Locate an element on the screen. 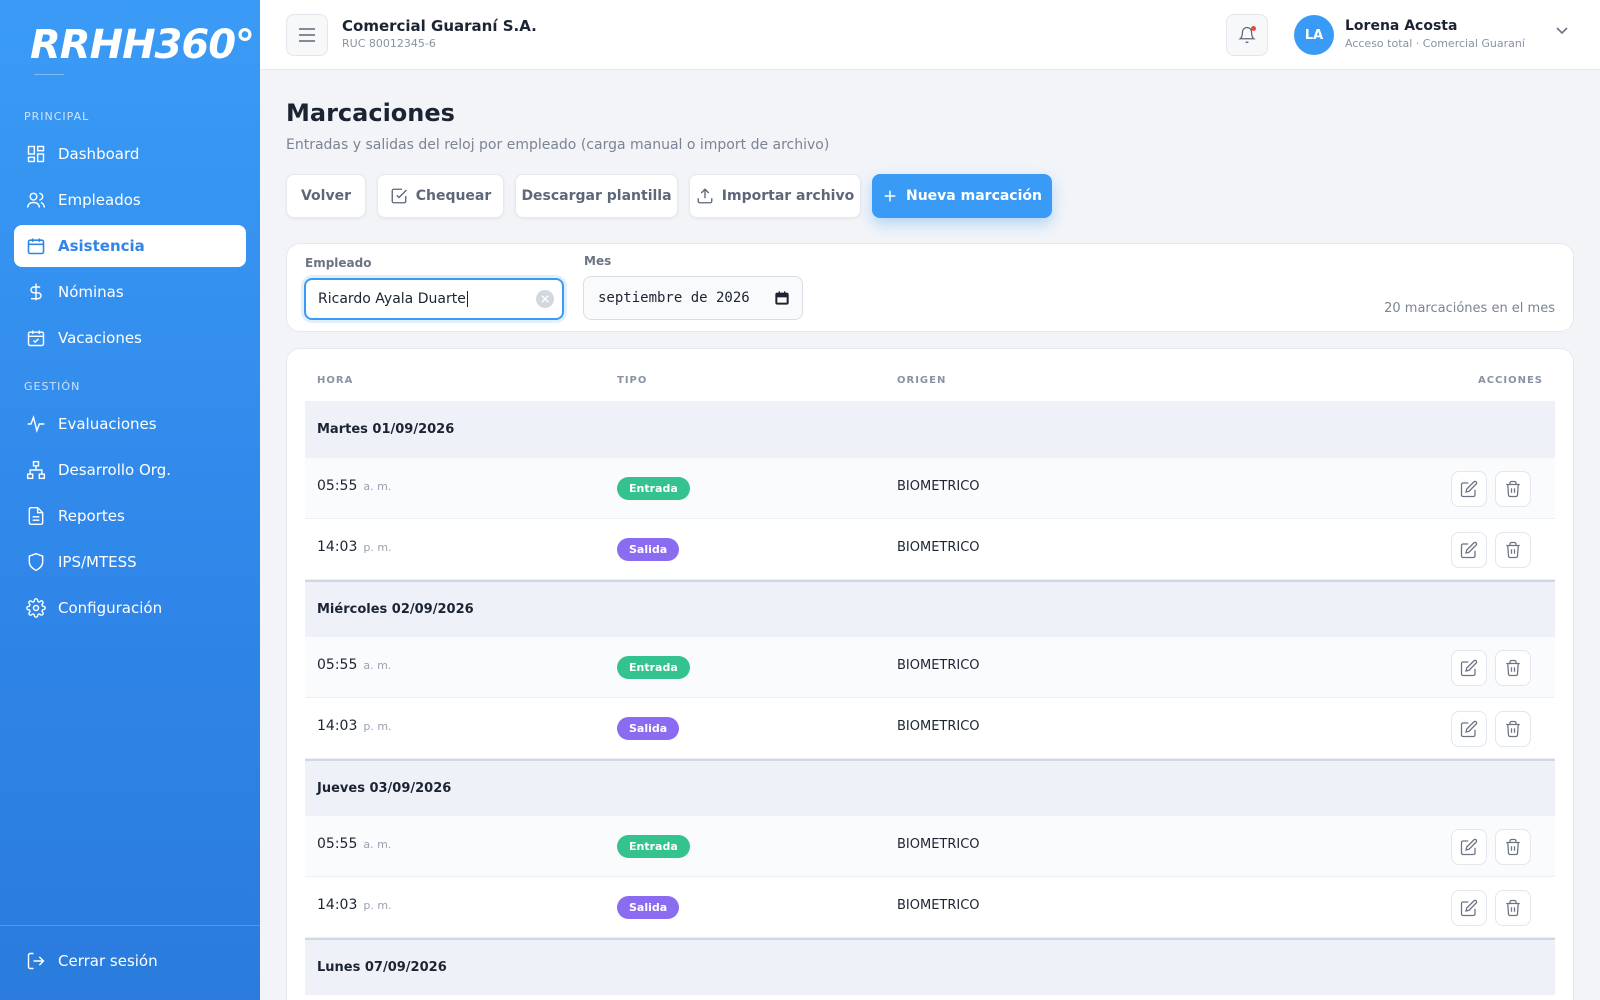 This screenshot has width=1600, height=1000. sidebar-item-asistencia: Asistencia is located at coordinates (130, 246).